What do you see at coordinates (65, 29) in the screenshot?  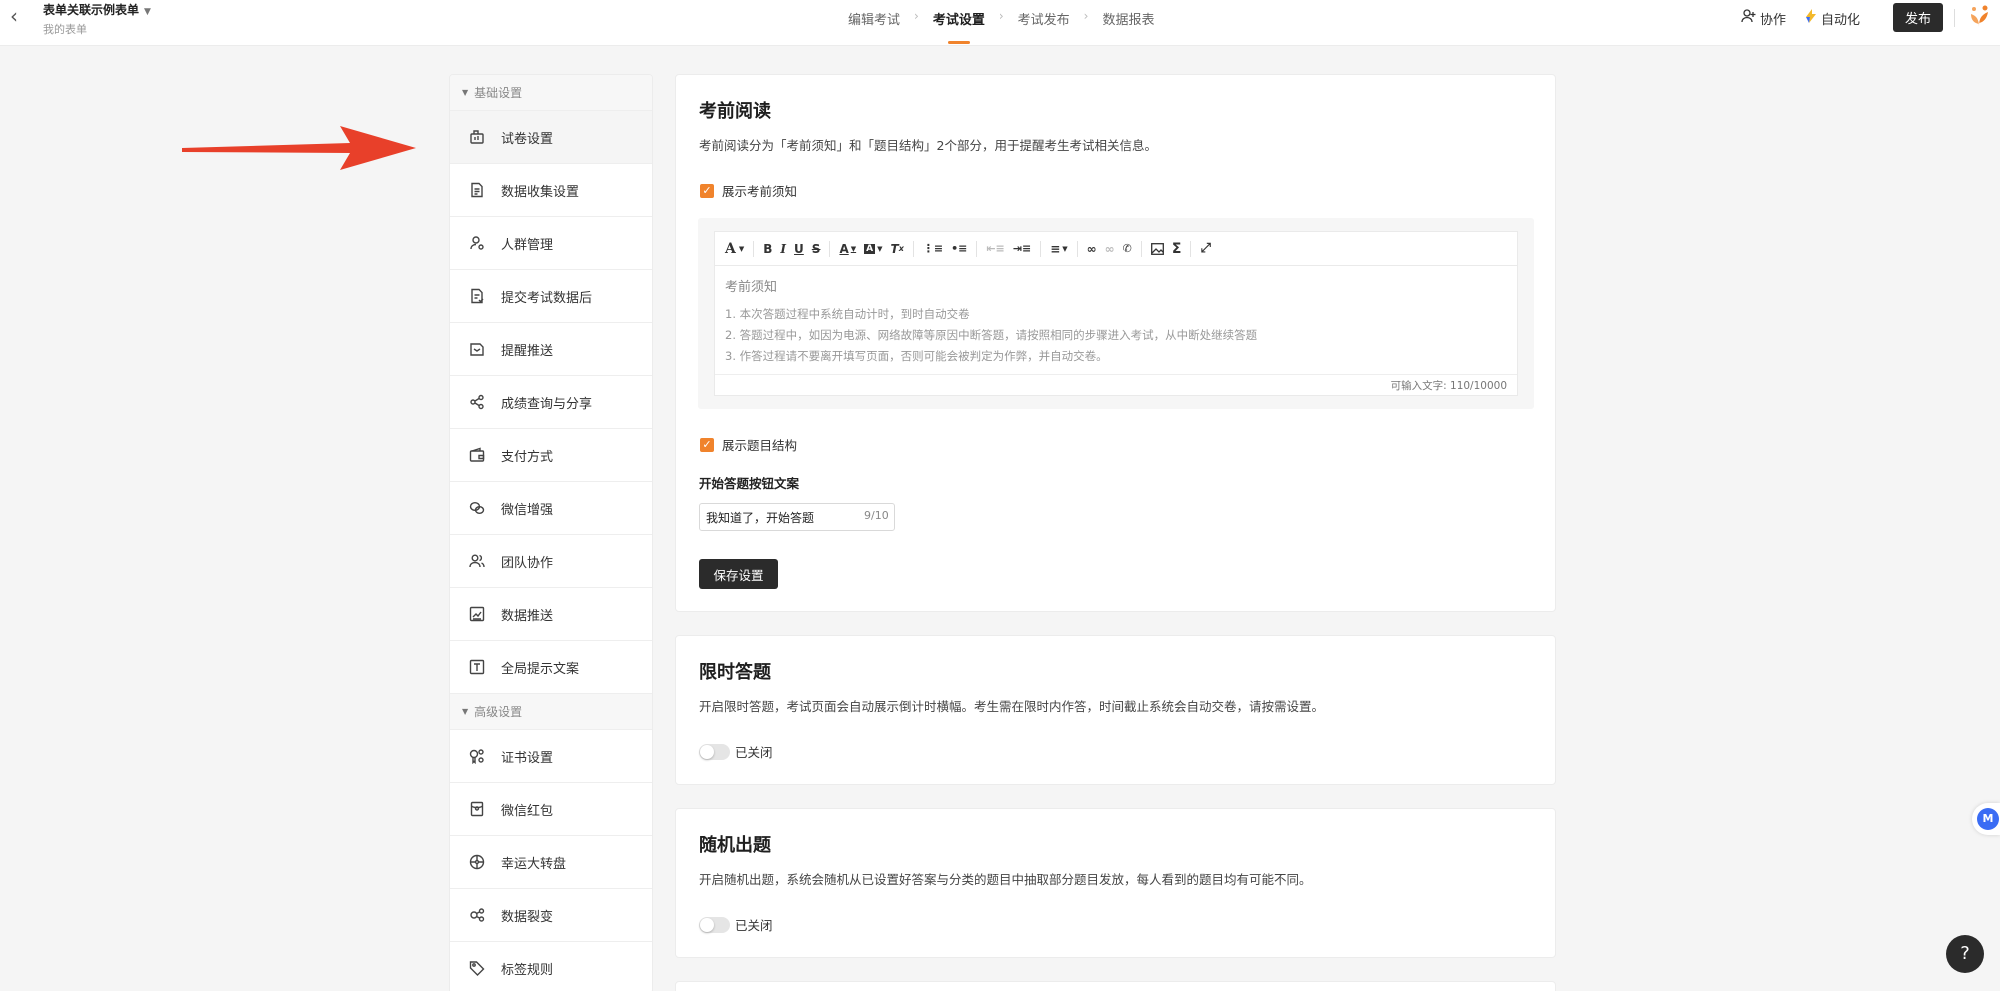 I see `form-subtitle: 我的表单` at bounding box center [65, 29].